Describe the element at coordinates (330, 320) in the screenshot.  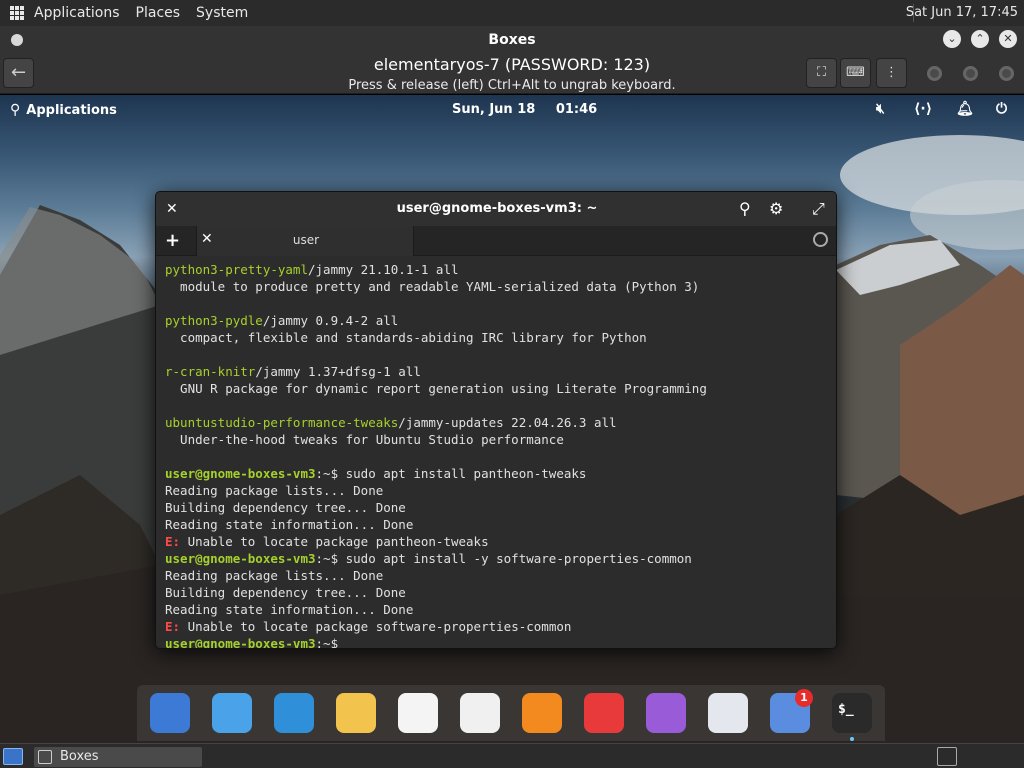
I see `package-info: /jammy 0.9.4-2 all` at that location.